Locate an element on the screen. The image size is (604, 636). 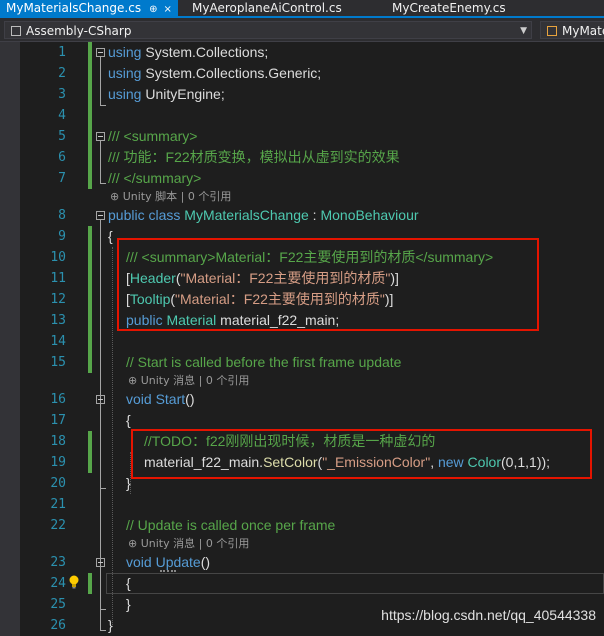
tab-mycreateenemy: MyCreateEnemy.cs is located at coordinates (449, 8).